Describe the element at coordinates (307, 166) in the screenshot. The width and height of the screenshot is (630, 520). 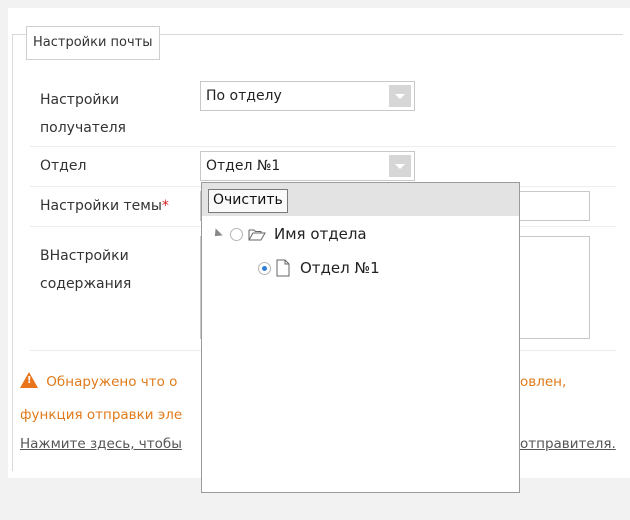
I see `department-select: Отдел №1` at that location.